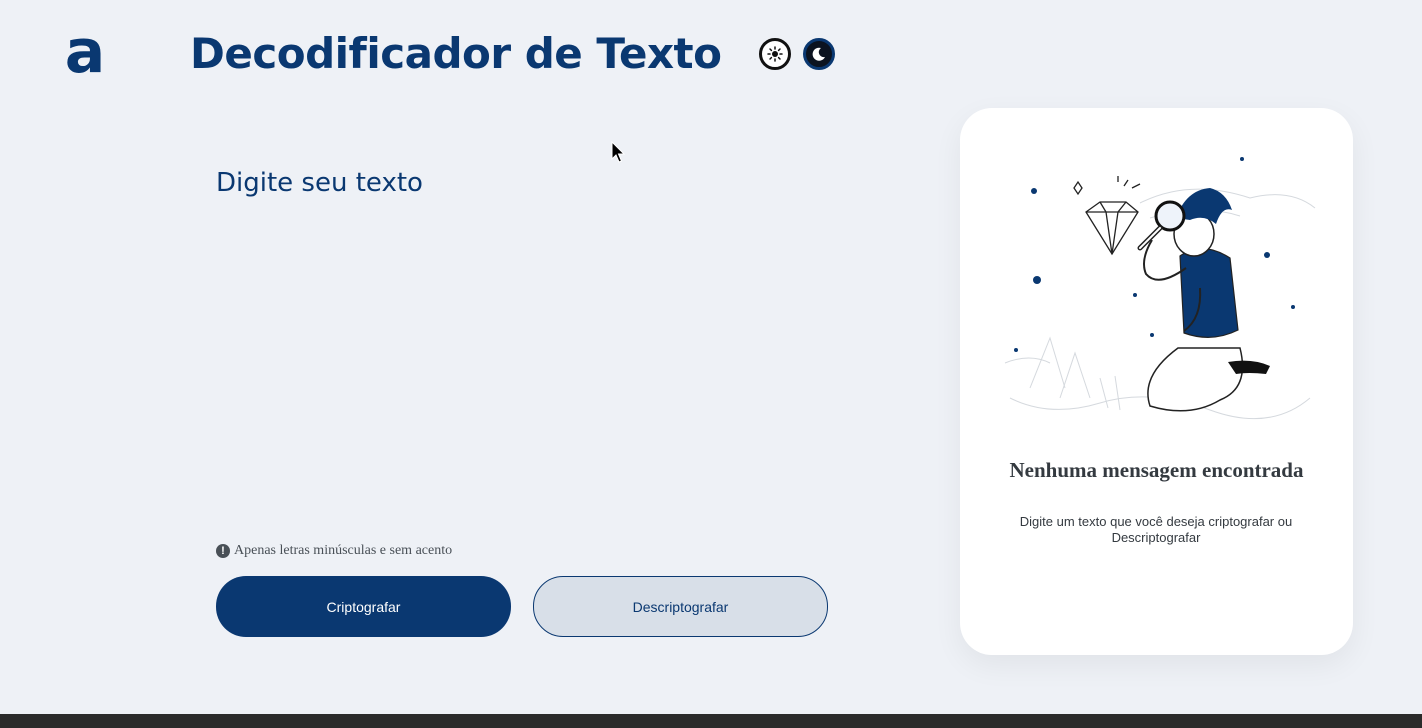  I want to click on input-hint: ! Apenas letras minúsculas e sem acento, so click(334, 551).